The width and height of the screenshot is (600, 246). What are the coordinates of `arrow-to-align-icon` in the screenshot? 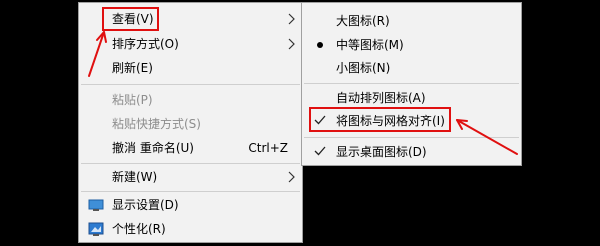 It's located at (487, 137).